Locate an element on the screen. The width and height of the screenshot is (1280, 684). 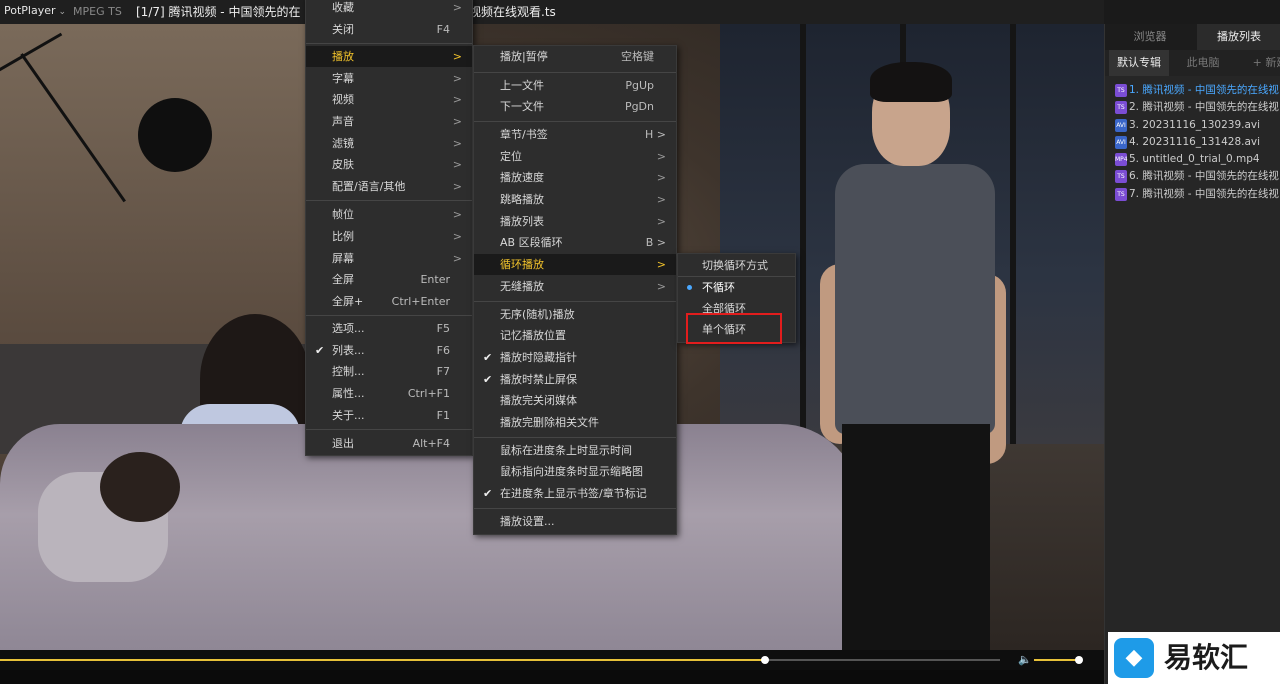
man-pants is located at coordinates (916, 537).